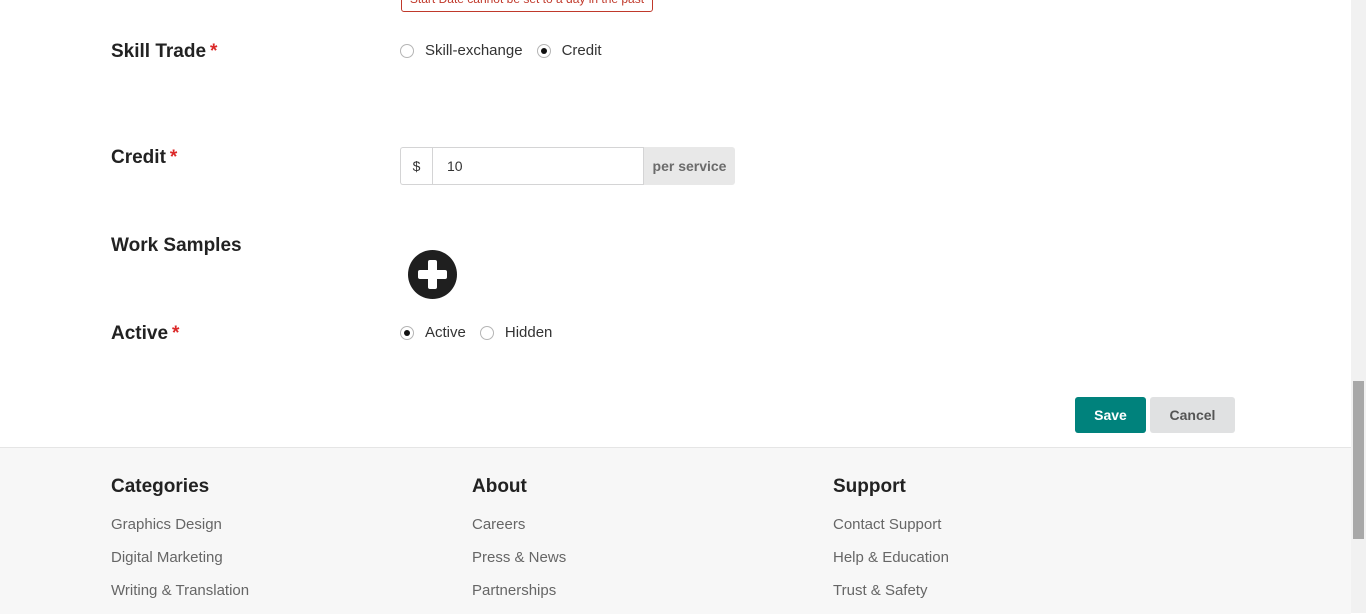 The height and width of the screenshot is (614, 1366). I want to click on footer-about-column: About Careers Press & News Partnerships, so click(519, 545).